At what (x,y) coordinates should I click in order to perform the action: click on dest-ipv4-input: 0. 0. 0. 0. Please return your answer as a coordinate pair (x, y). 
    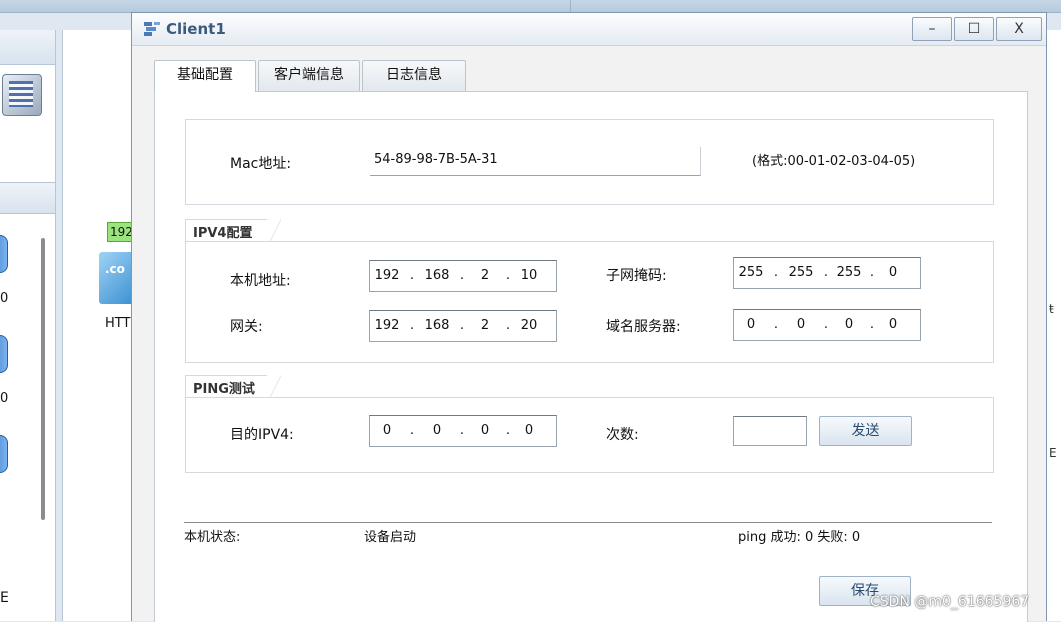
    Looking at the image, I should click on (463, 431).